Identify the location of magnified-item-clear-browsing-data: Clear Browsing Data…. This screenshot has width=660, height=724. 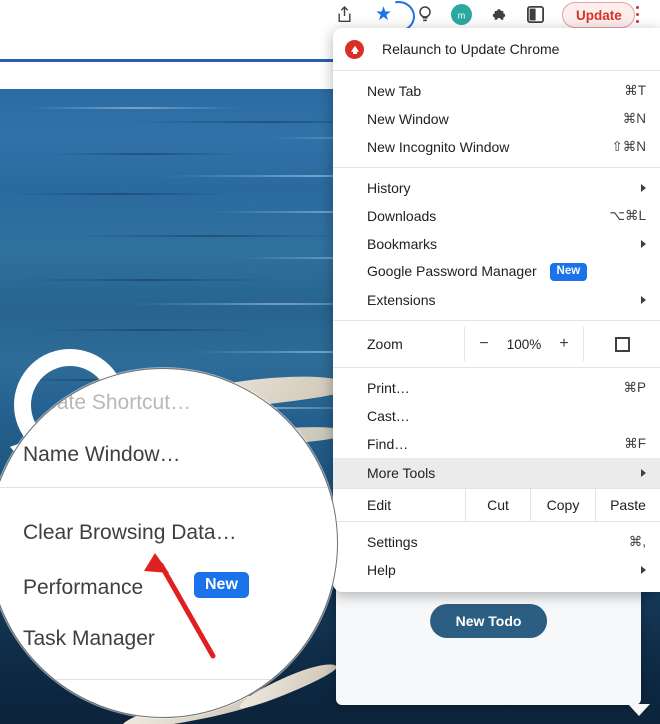
(130, 533).